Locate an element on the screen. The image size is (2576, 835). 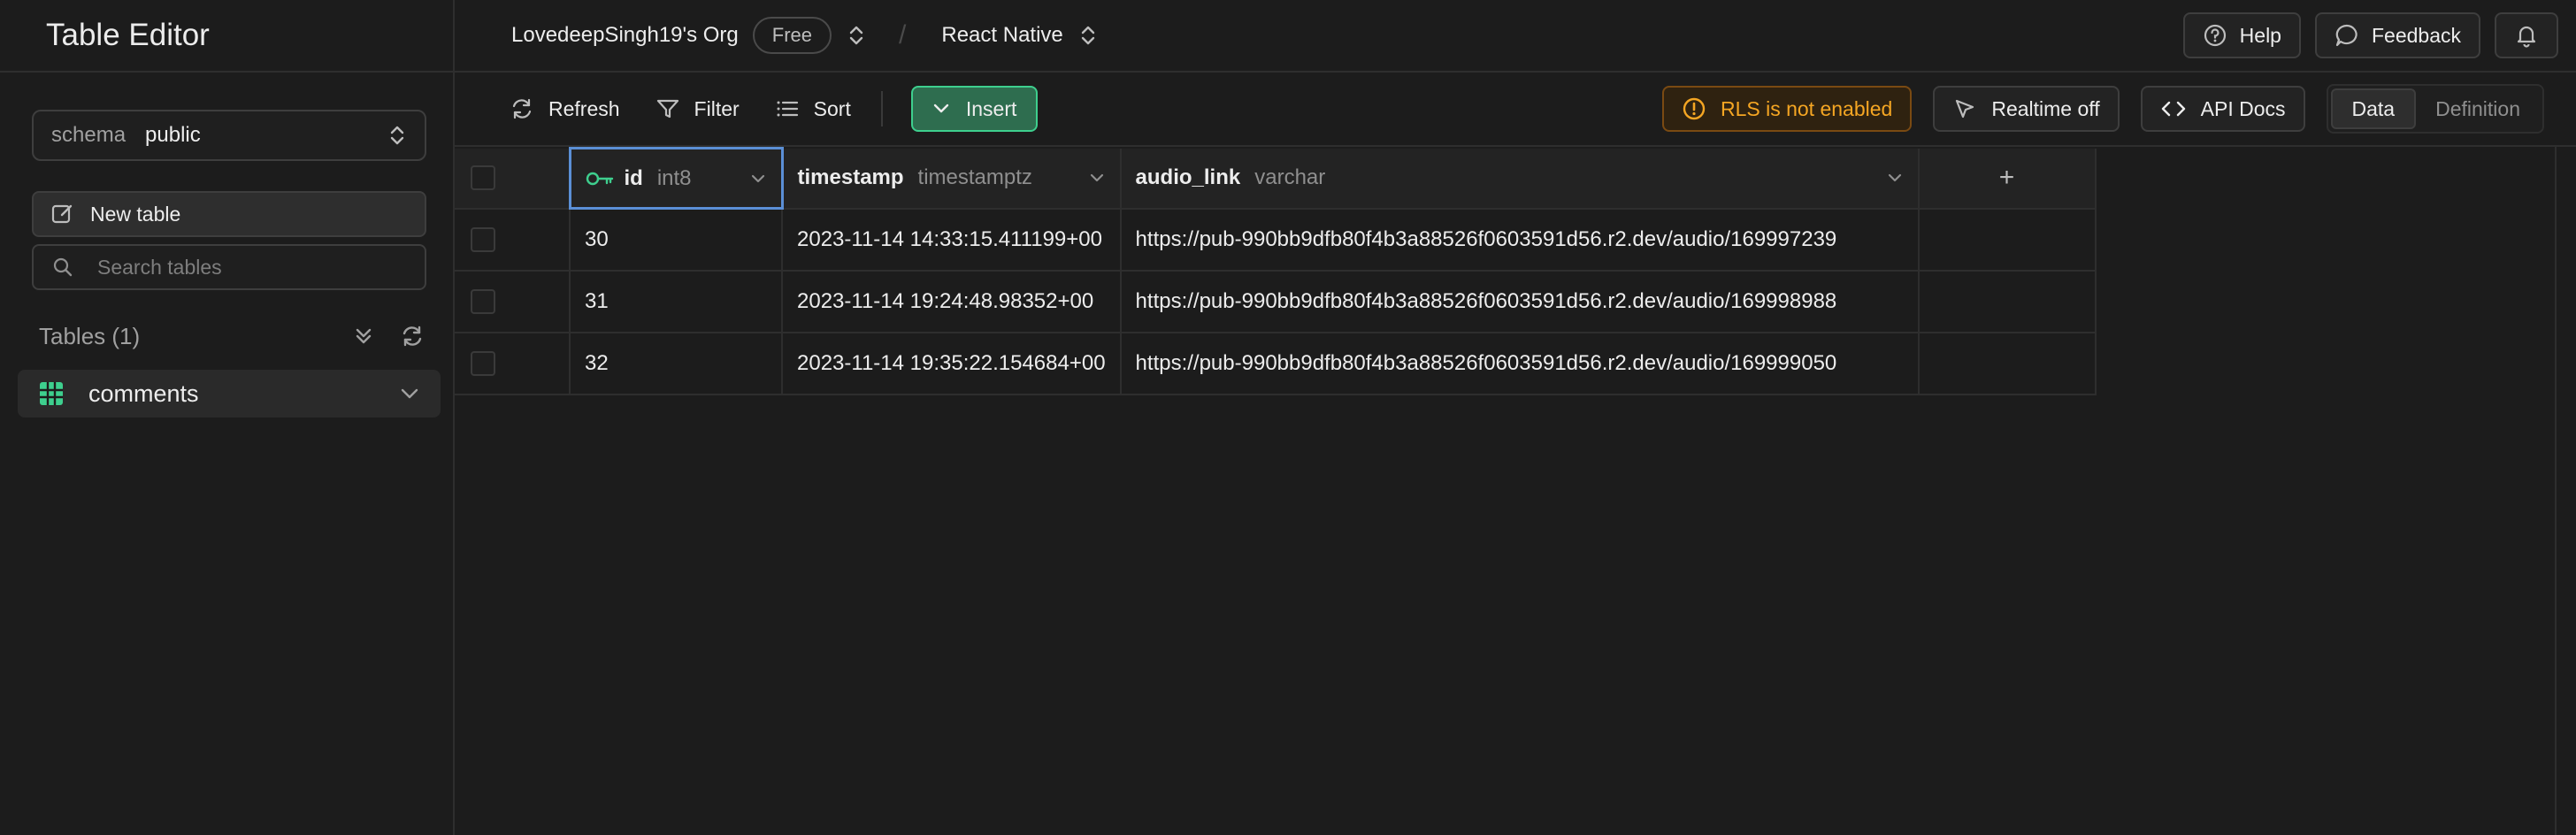
tab-data: Data is located at coordinates (2373, 108).